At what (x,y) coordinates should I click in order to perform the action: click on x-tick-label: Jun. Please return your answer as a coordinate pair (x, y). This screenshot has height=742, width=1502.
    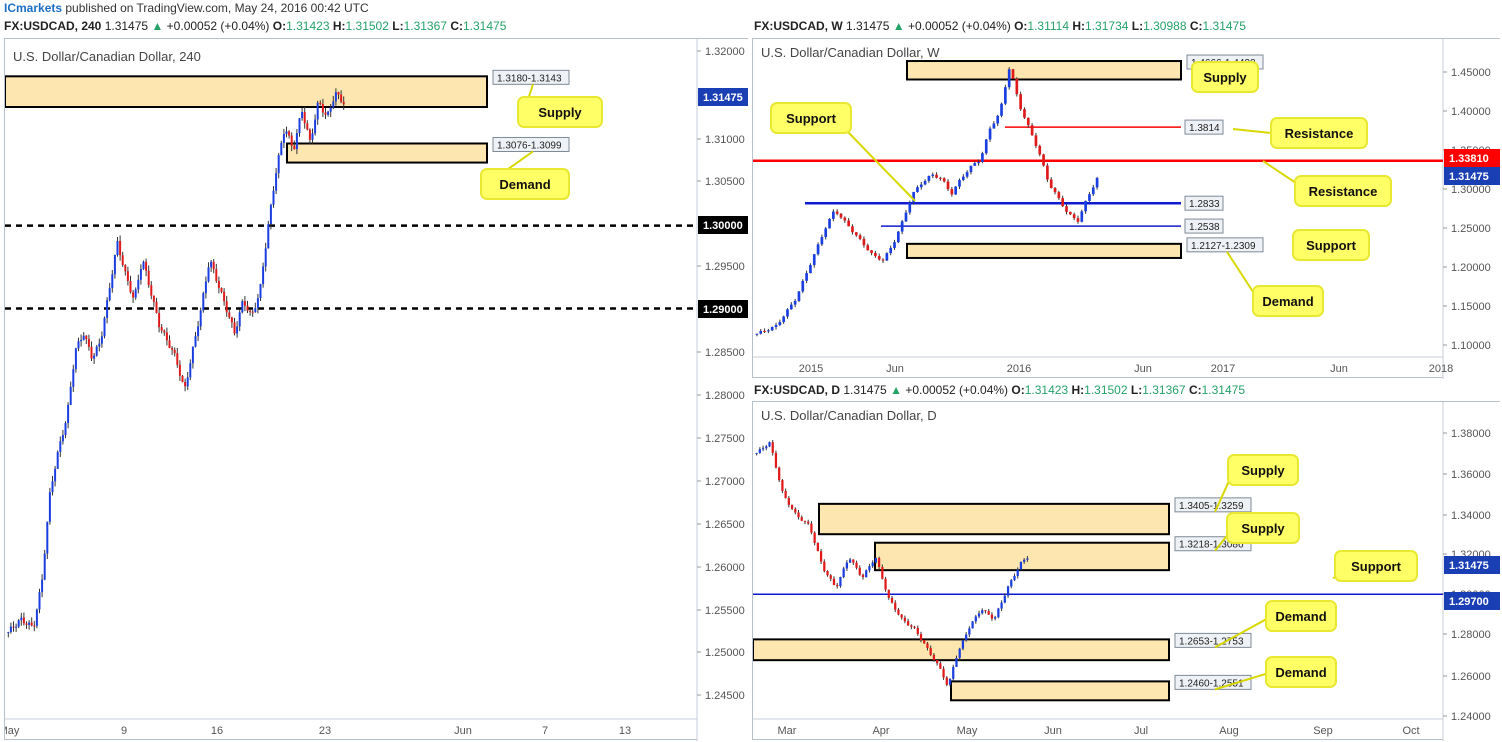
    Looking at the image, I should click on (1339, 369).